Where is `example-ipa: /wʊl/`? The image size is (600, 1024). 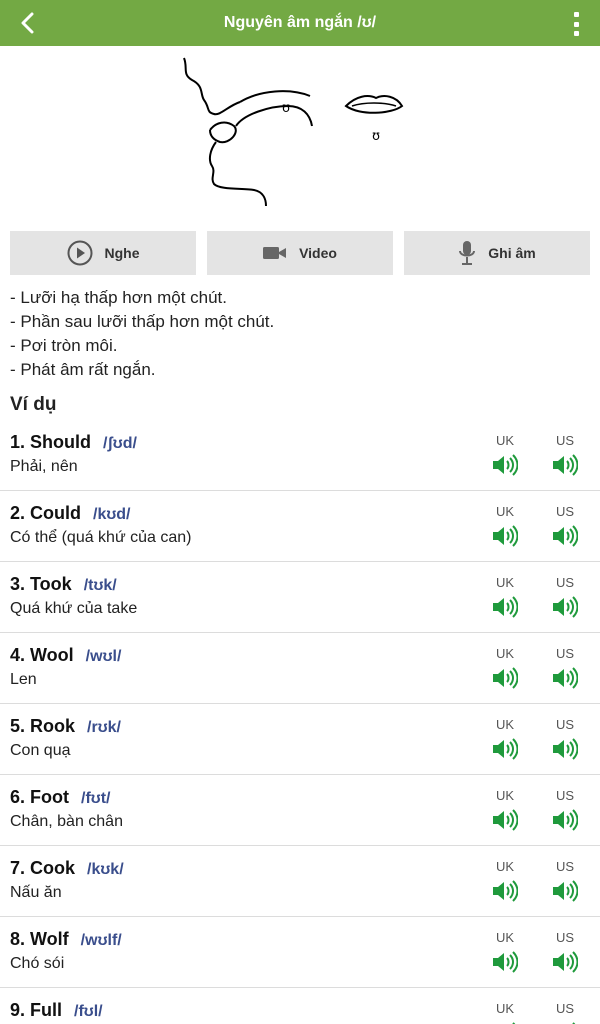
example-ipa: /wʊl/ is located at coordinates (103, 656).